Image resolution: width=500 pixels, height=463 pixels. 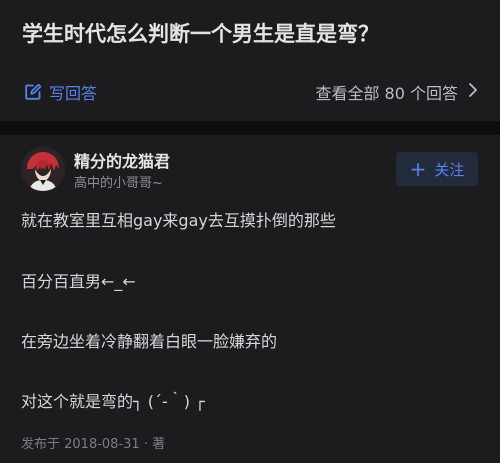 I want to click on publish-info: 发布于 2018-08-31 · 著, so click(x=93, y=444).